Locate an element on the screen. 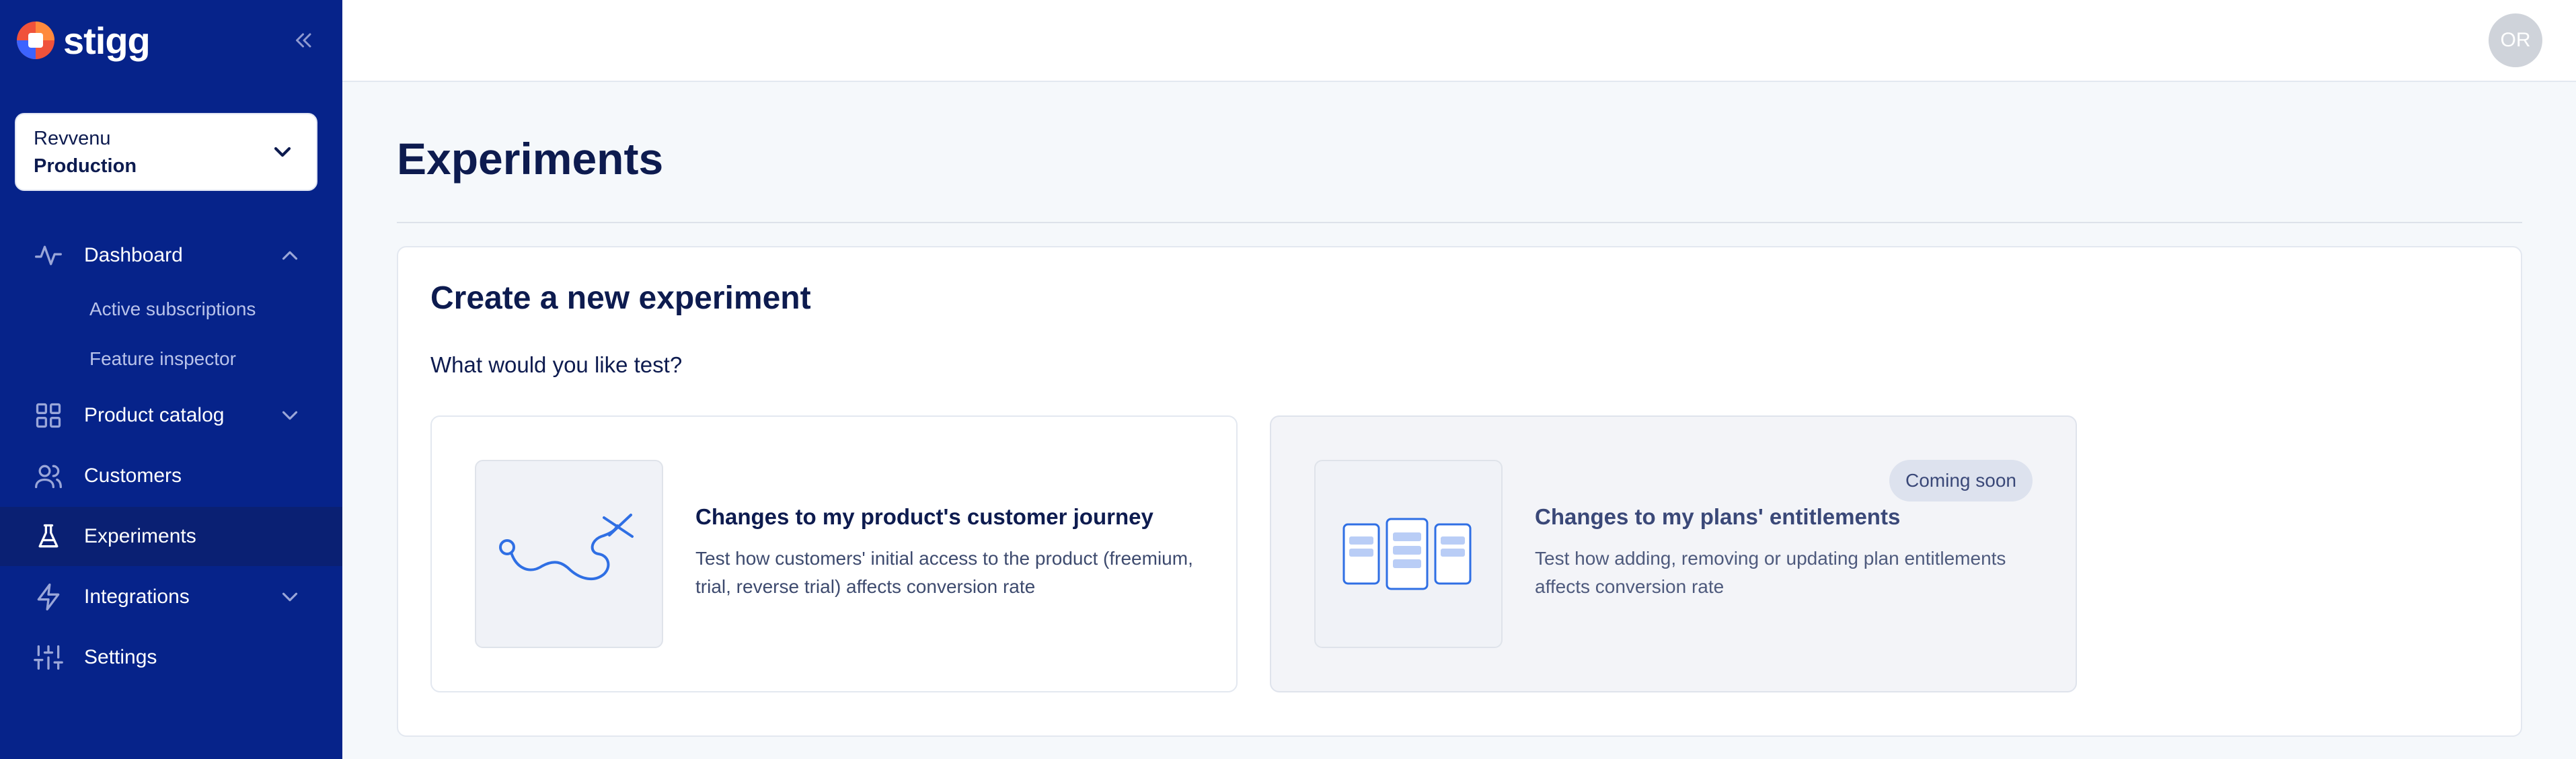 The height and width of the screenshot is (759, 2576). nav-sub-active-subscriptions: Active subscriptions is located at coordinates (172, 309).